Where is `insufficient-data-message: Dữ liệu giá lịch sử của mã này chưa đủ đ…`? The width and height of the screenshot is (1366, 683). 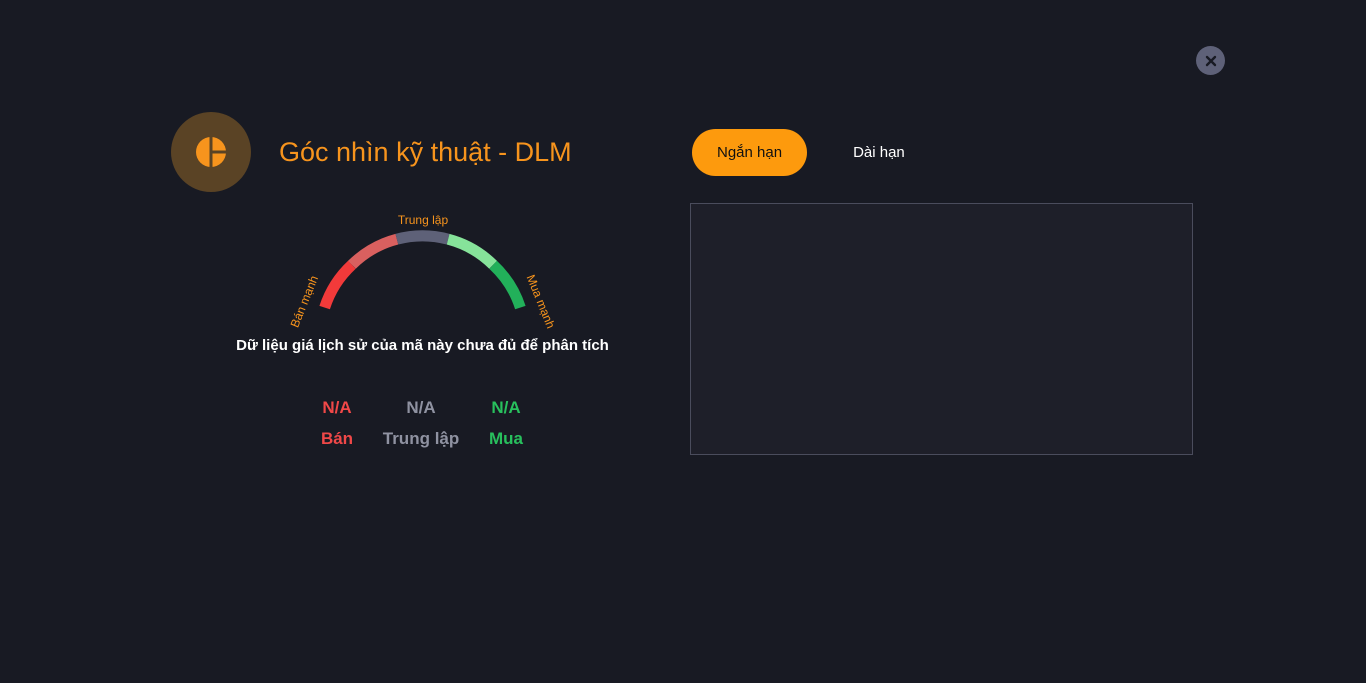 insufficient-data-message: Dữ liệu giá lịch sử của mã này chưa đủ đ… is located at coordinates (422, 345).